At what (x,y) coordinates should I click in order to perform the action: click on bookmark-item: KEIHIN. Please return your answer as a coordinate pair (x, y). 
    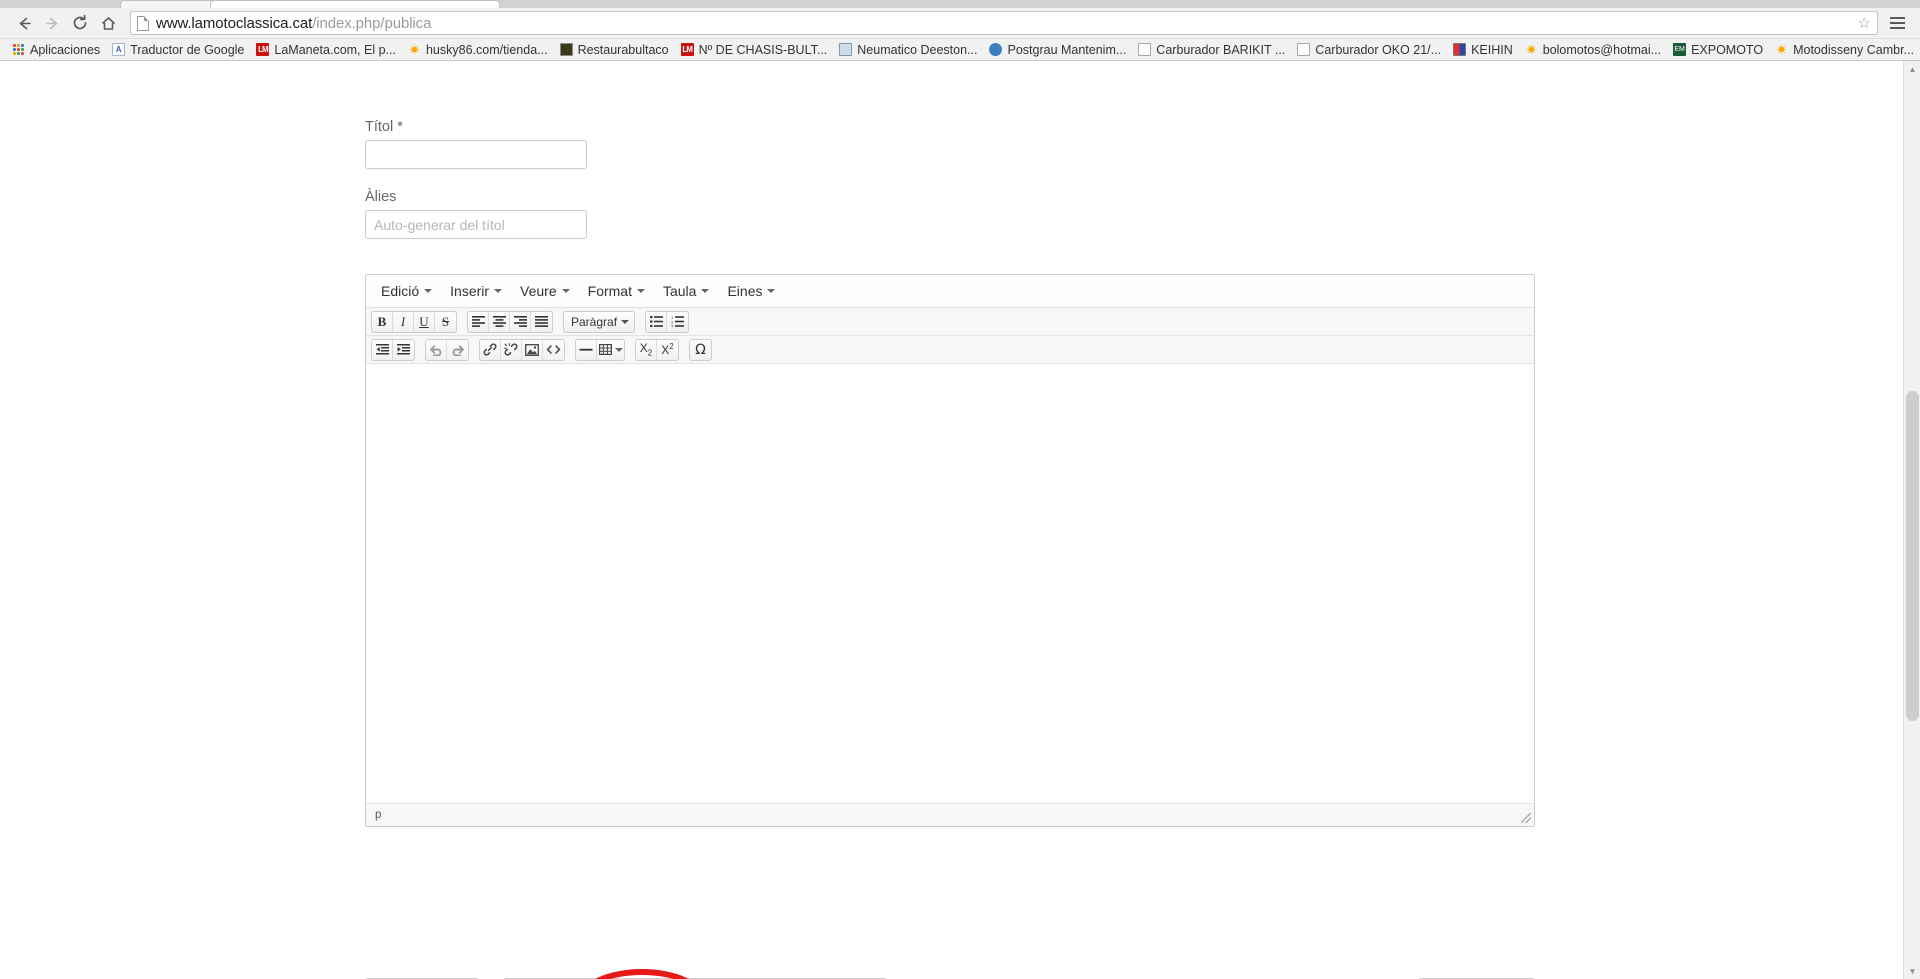
    Looking at the image, I should click on (1483, 50).